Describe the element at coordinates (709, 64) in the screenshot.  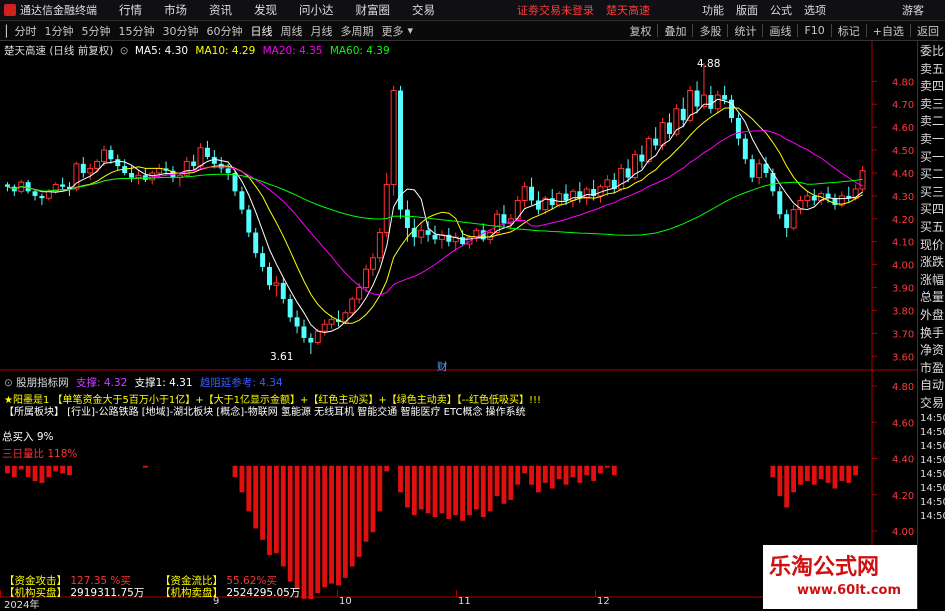
I see `high-price-label: 4.88` at that location.